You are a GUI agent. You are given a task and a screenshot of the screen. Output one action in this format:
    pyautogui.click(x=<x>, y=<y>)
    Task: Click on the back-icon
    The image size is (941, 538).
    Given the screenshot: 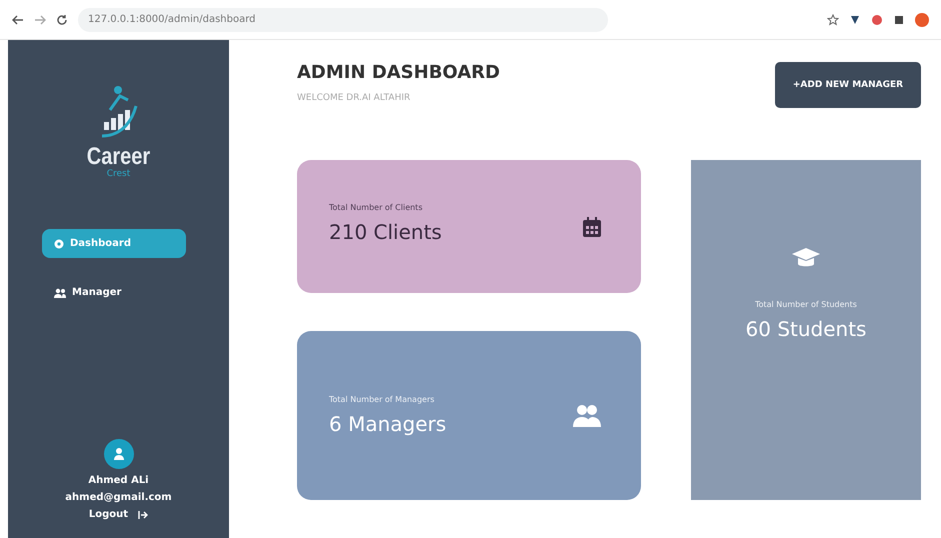 What is the action you would take?
    pyautogui.click(x=18, y=19)
    